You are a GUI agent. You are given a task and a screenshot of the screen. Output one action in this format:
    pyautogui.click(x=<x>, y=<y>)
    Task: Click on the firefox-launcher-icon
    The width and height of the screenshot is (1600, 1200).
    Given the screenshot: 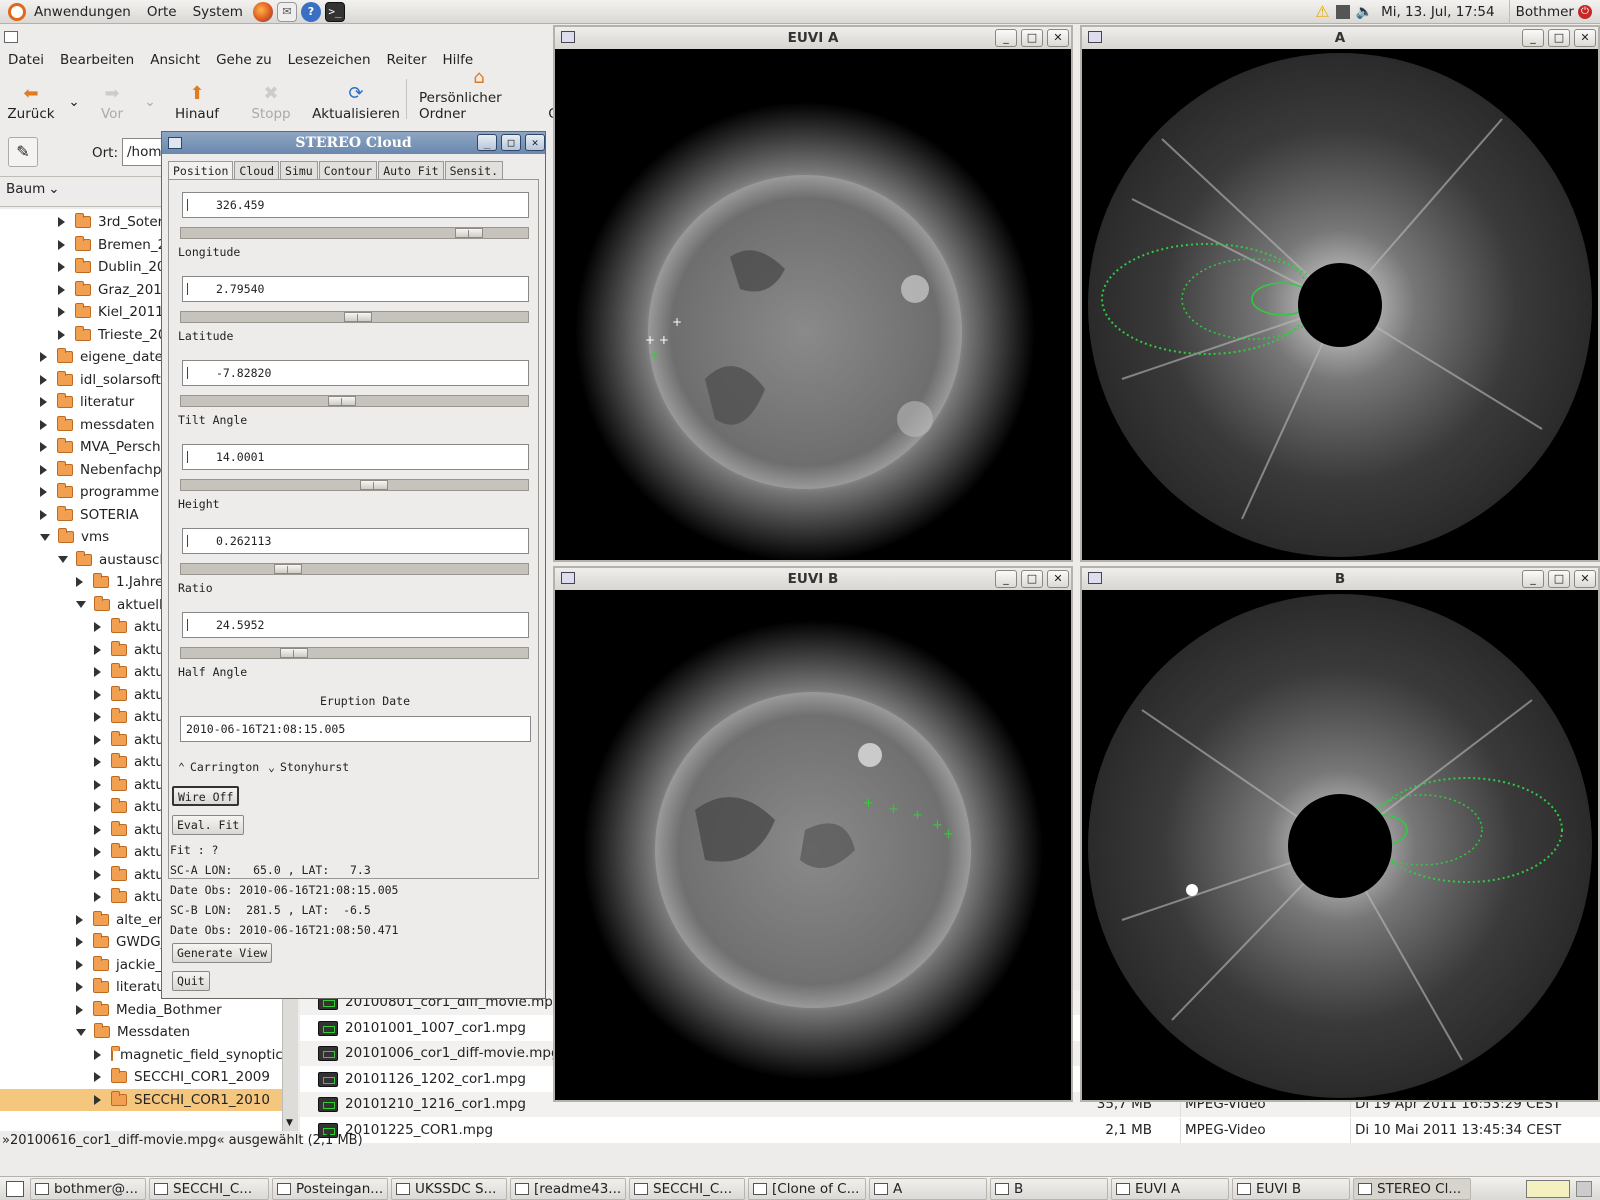 What is the action you would take?
    pyautogui.click(x=262, y=11)
    